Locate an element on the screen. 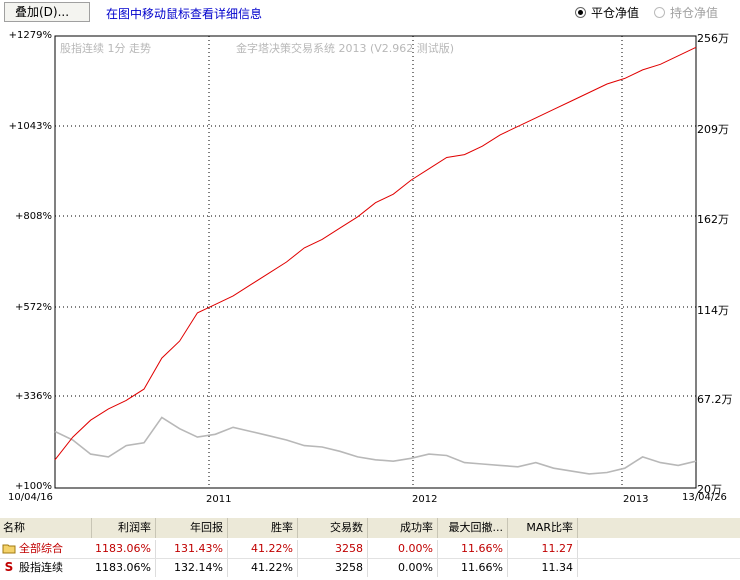 Image resolution: width=740 pixels, height=580 pixels. x-end-label: 13/04/26 is located at coordinates (704, 497).